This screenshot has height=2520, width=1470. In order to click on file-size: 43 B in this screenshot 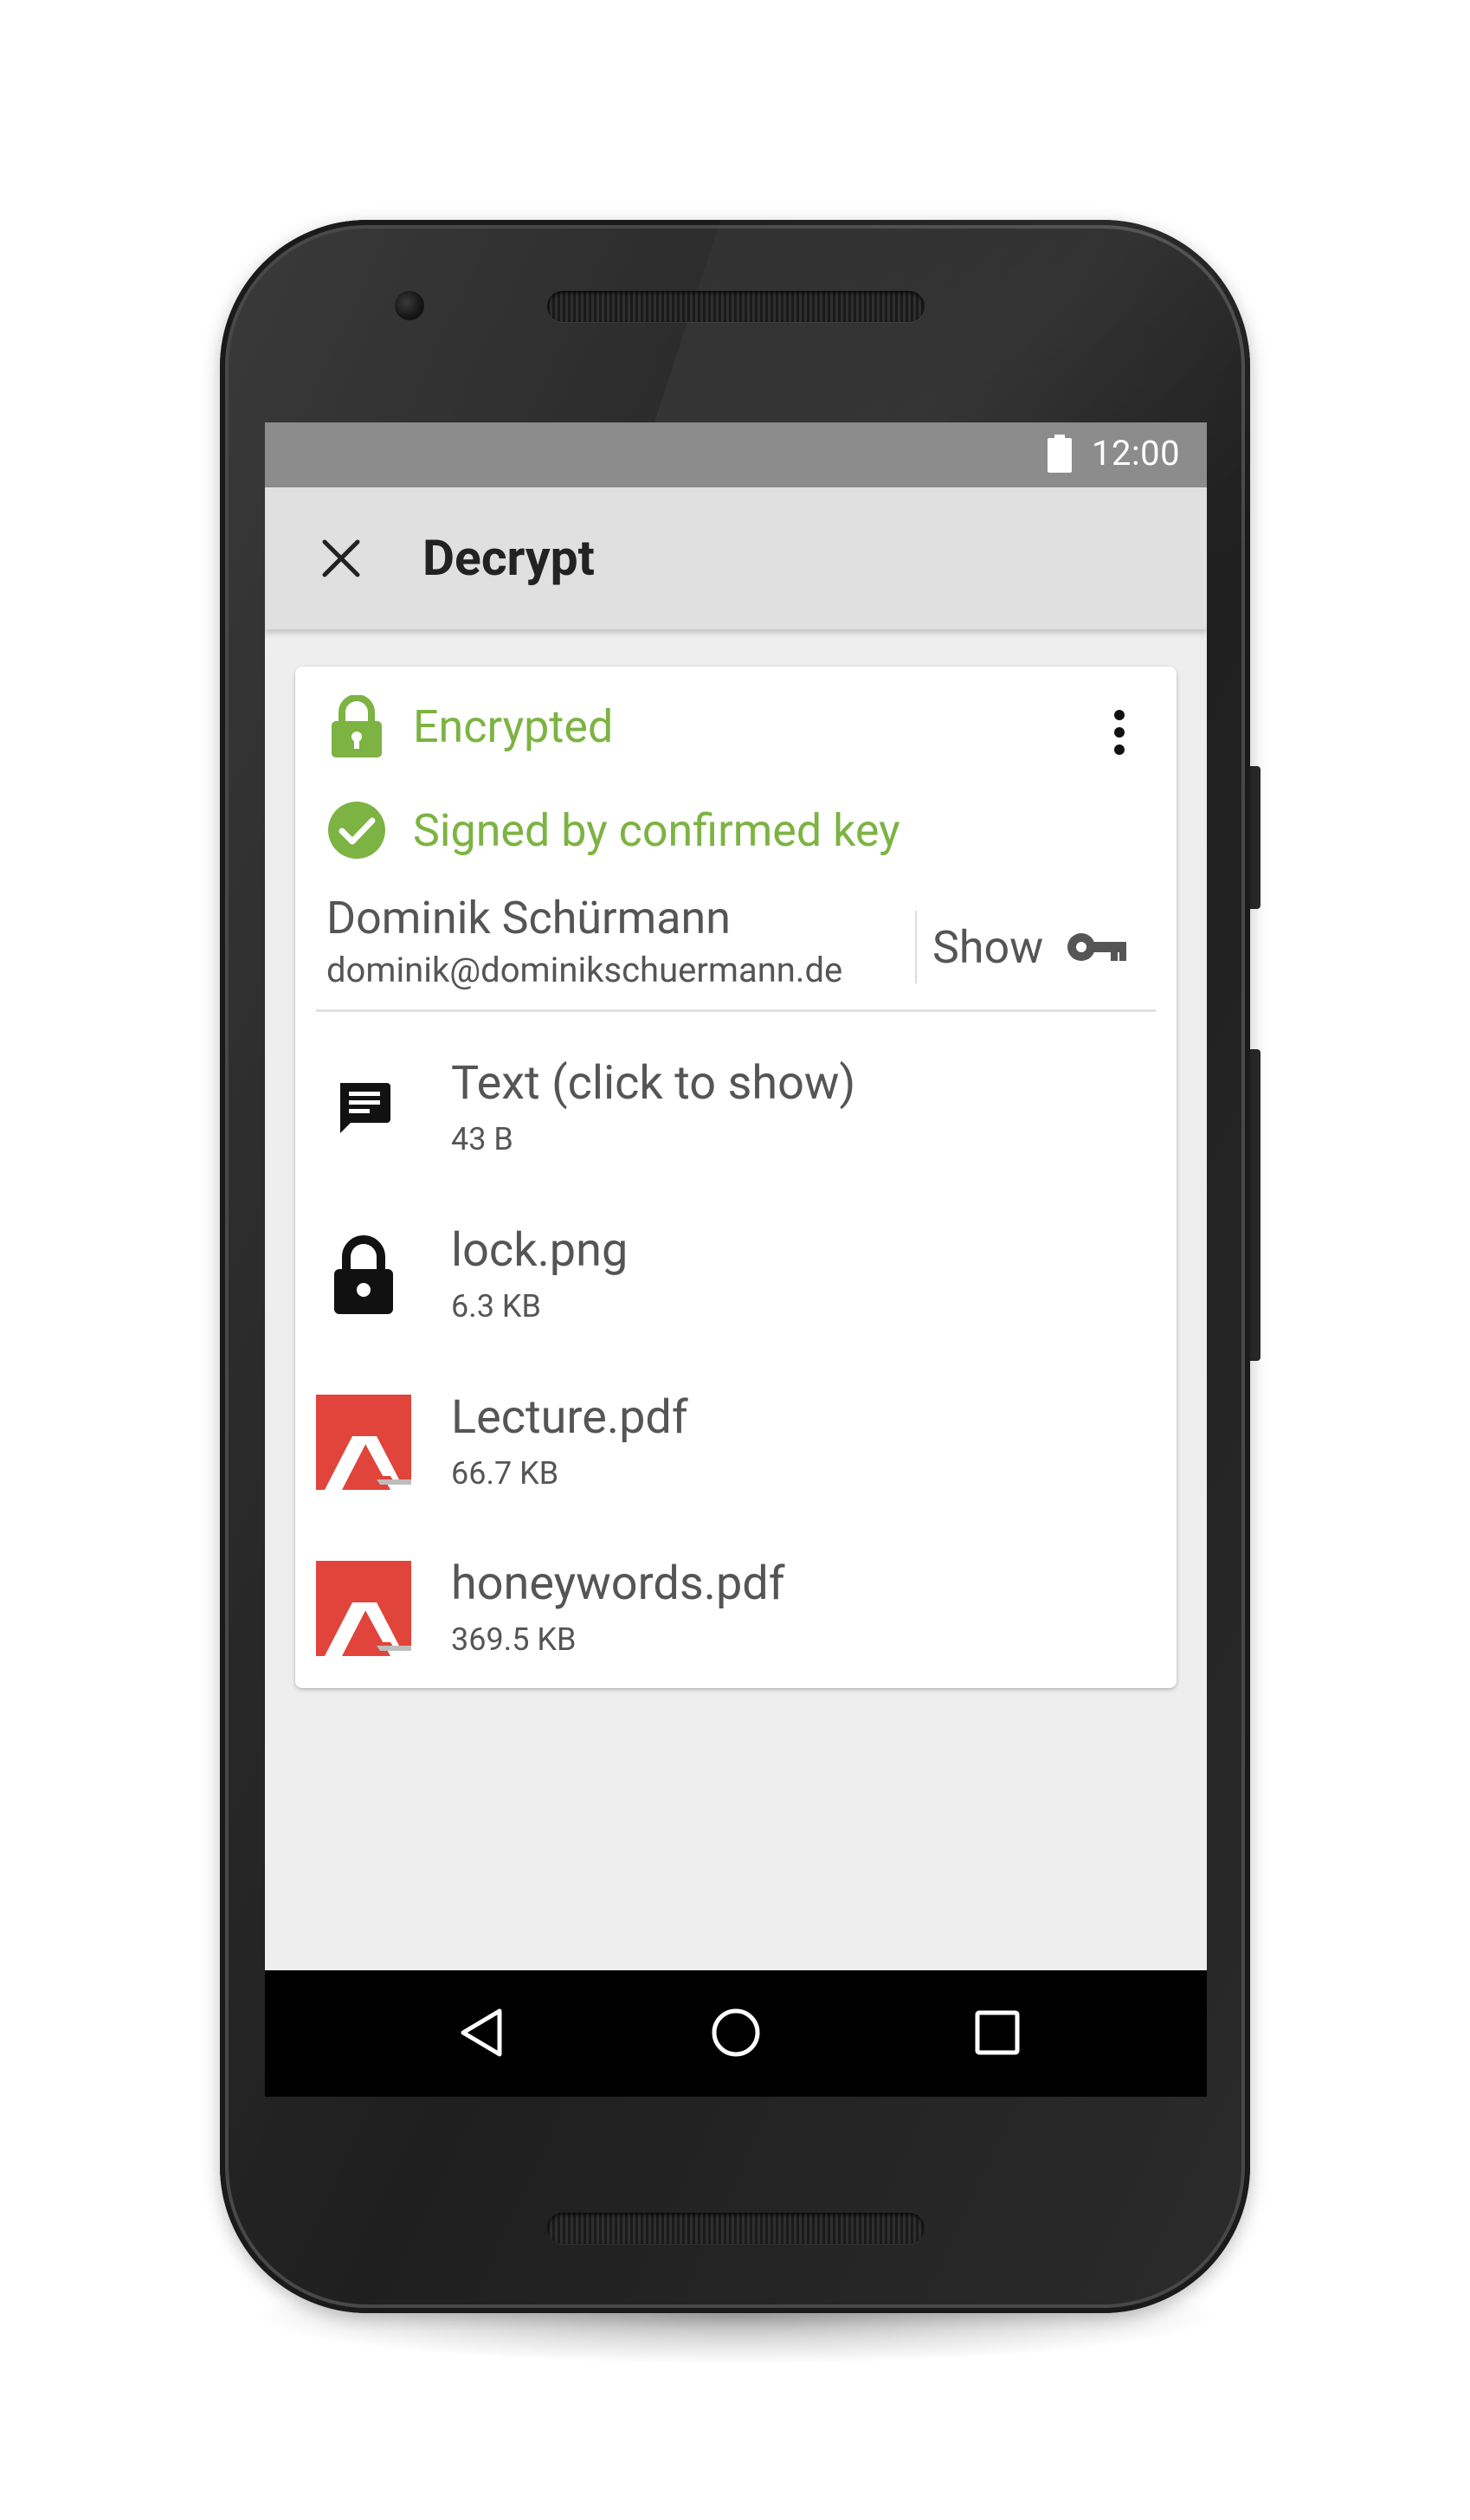, I will do `click(482, 1139)`.